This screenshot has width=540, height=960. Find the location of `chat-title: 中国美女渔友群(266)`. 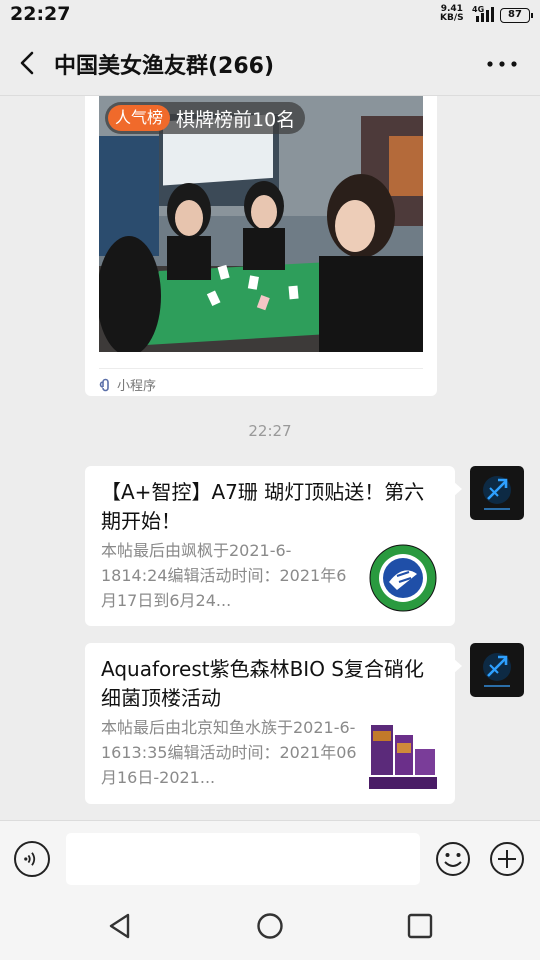

chat-title: 中国美女渔友群(266) is located at coordinates (164, 64).